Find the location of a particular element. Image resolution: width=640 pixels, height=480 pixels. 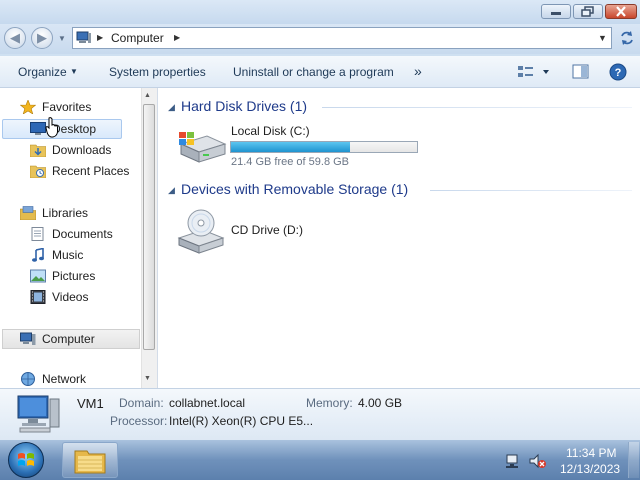

processor-label: Processor: is located at coordinates (139, 421).